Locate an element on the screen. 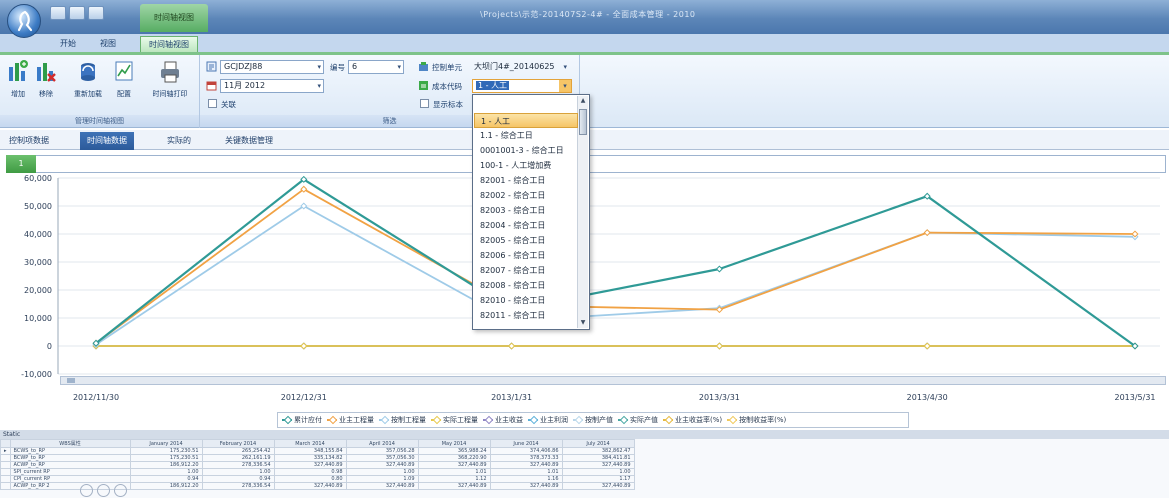 The height and width of the screenshot is (498, 1169). window-title: \Projects\示范-201407S2-4# - 全面成本管理 - 2010 is located at coordinates (588, 14).